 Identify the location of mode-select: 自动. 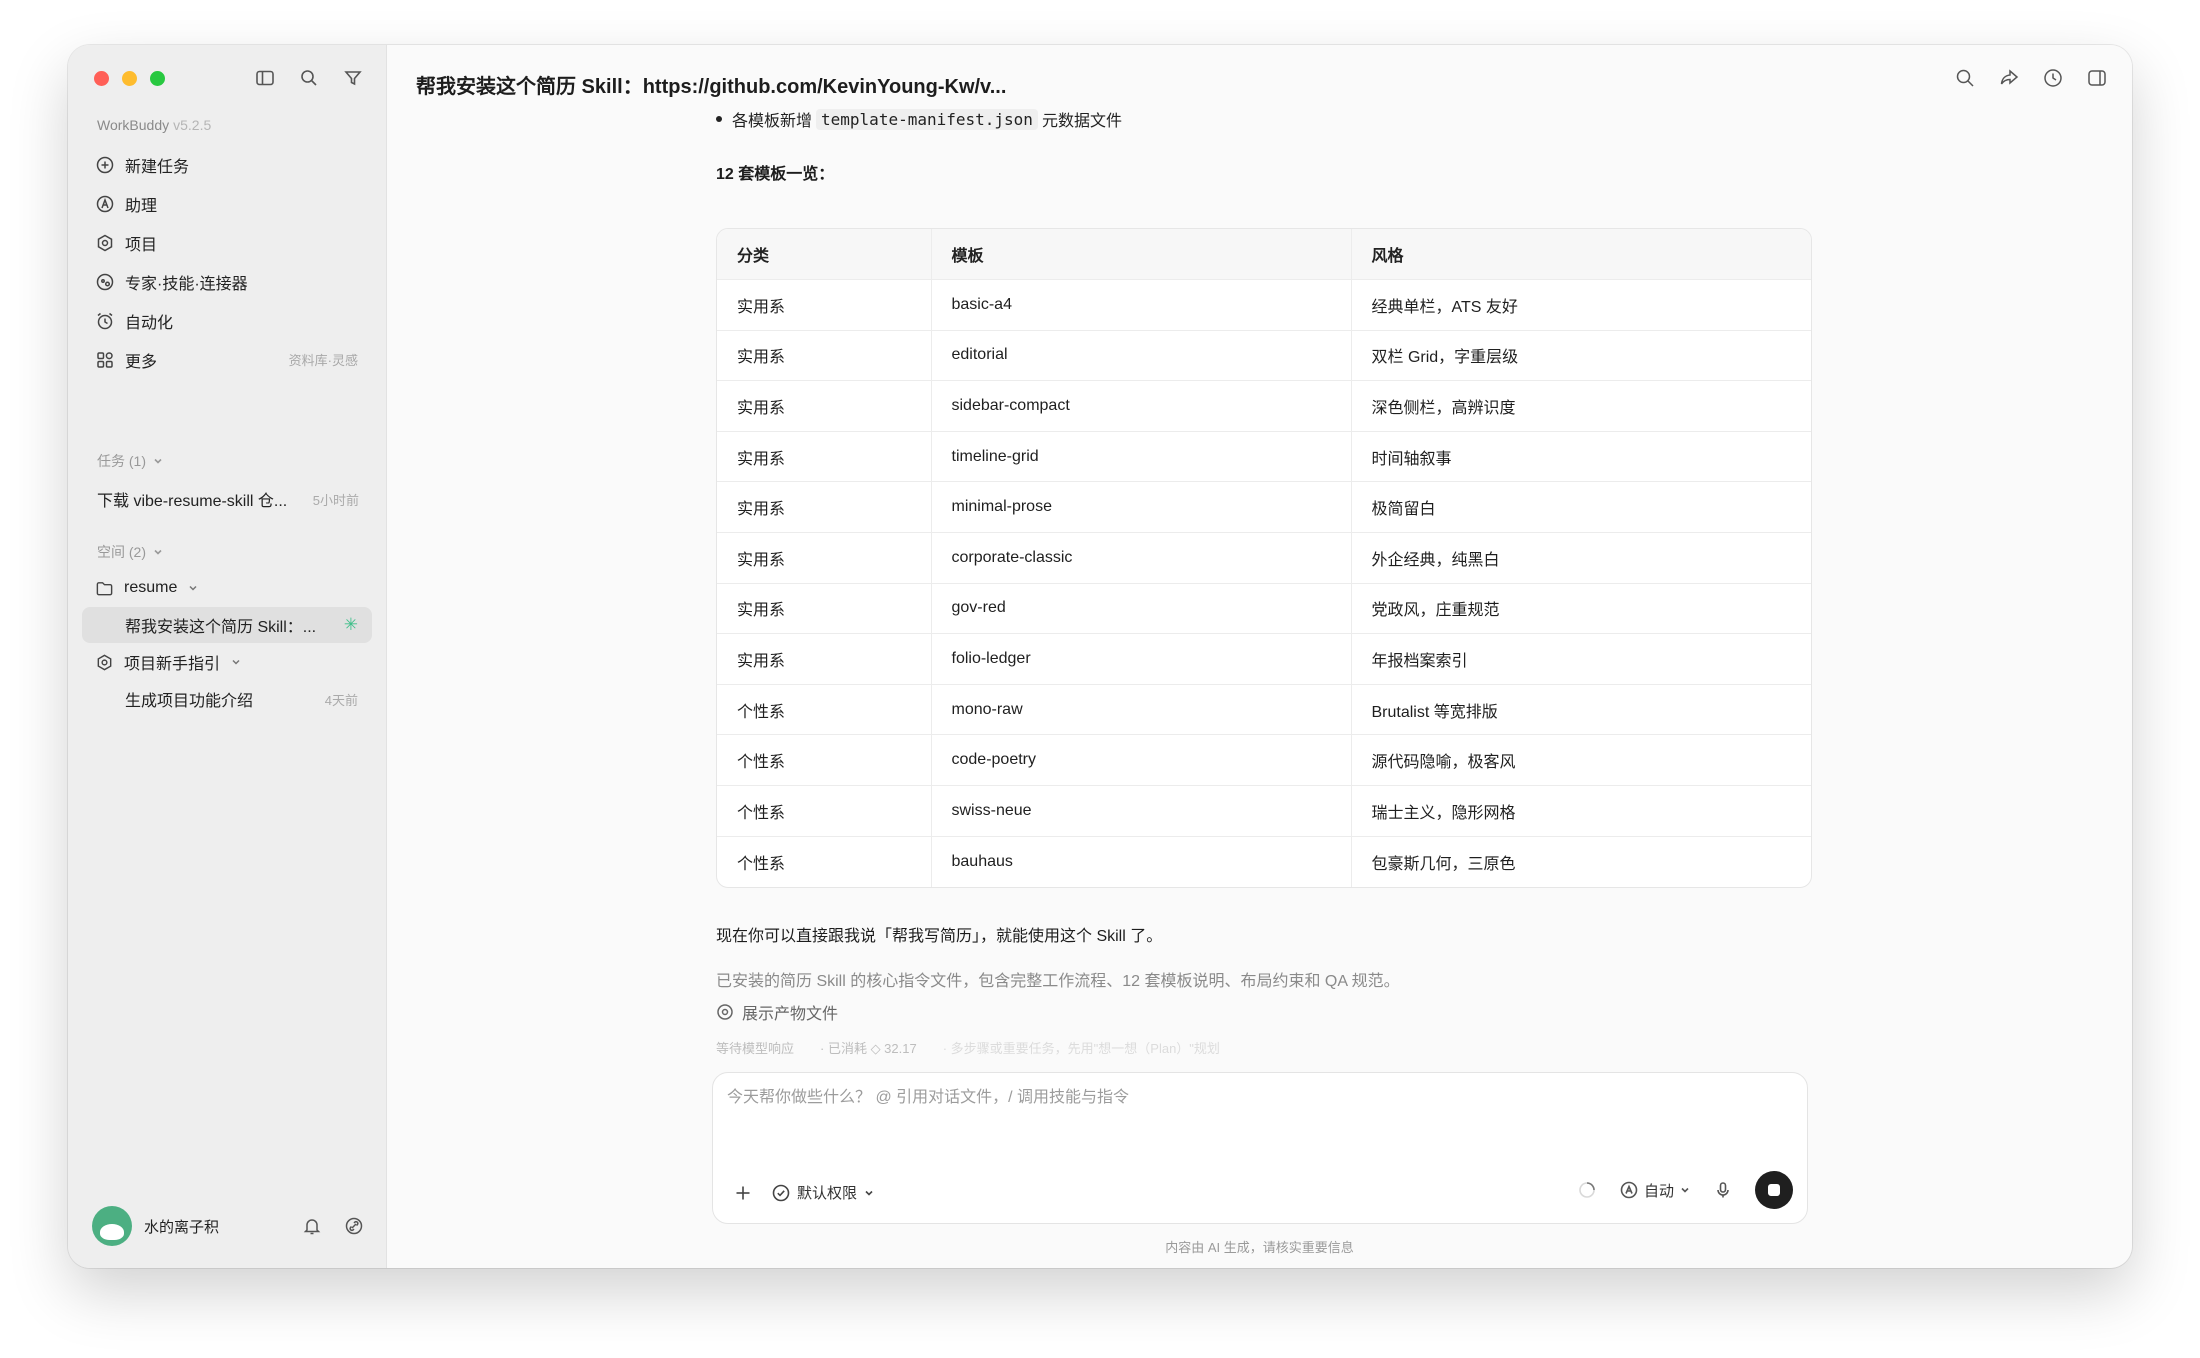
(1655, 1190).